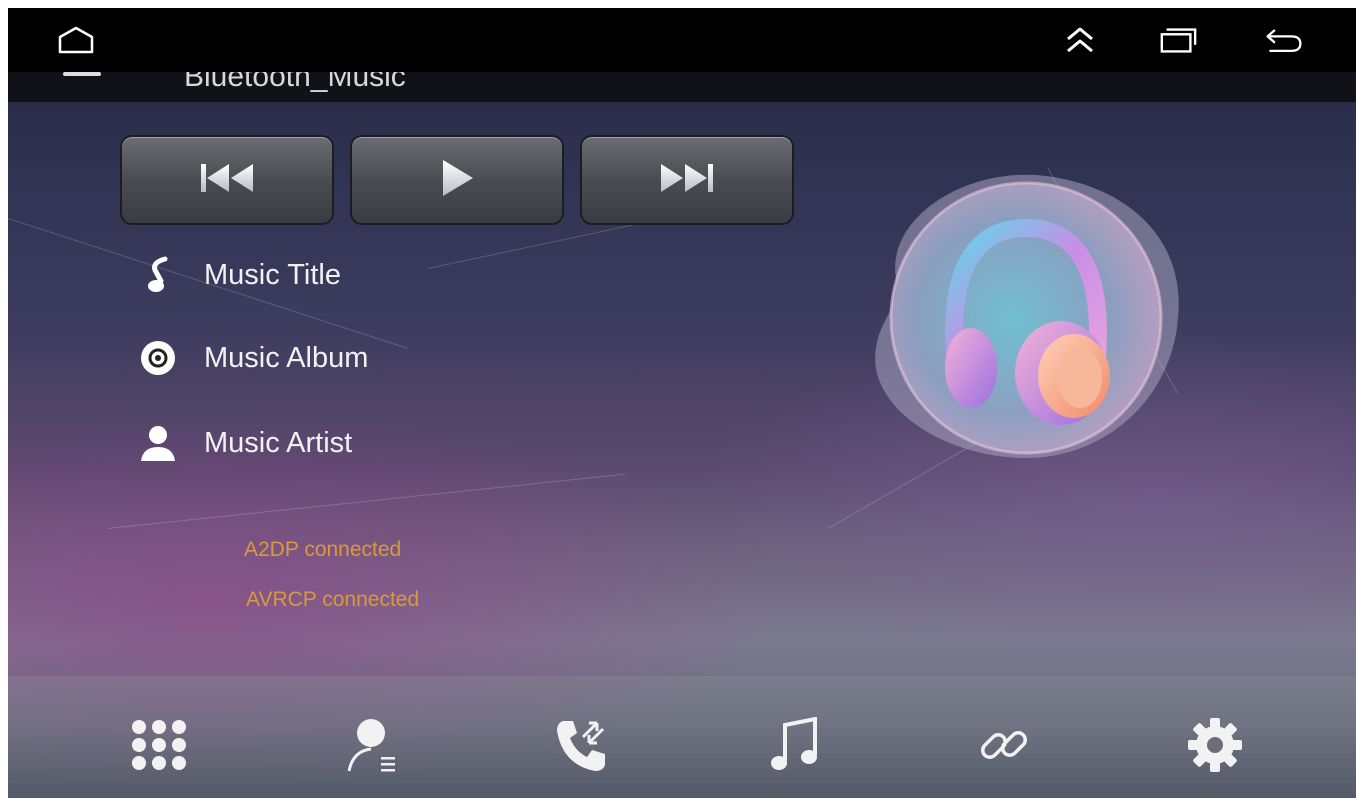 The width and height of the screenshot is (1356, 798). I want to click on settings-icon, so click(1215, 747).